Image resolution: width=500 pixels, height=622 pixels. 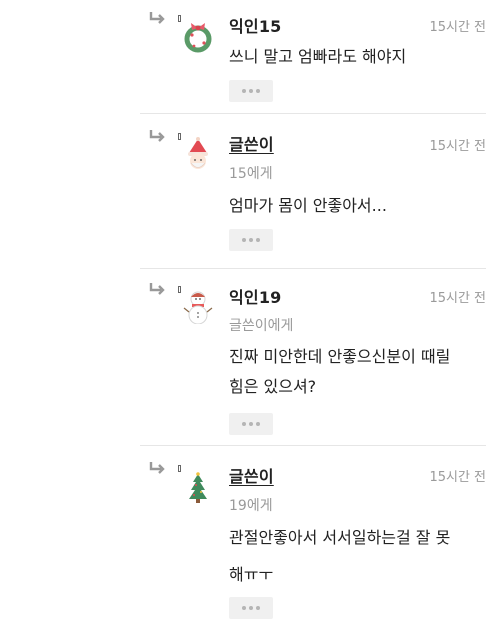 What do you see at coordinates (251, 506) in the screenshot?
I see `reply-to-label: 19에게` at bounding box center [251, 506].